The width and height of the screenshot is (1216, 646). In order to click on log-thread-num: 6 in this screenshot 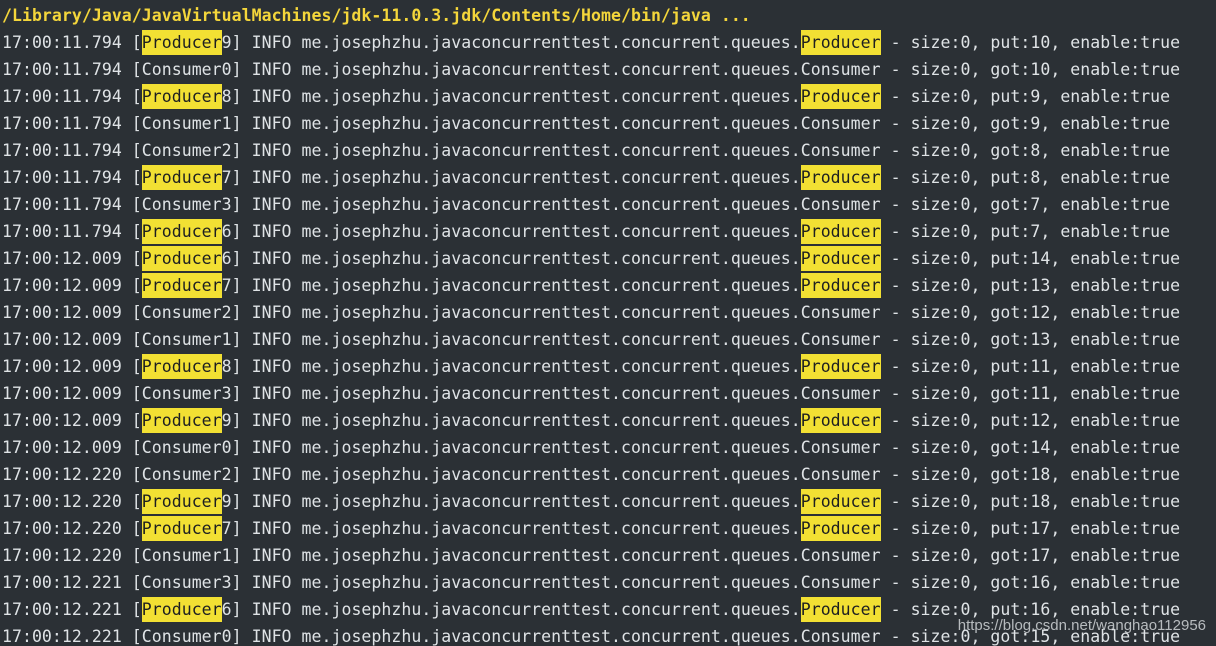, I will do `click(226, 231)`.